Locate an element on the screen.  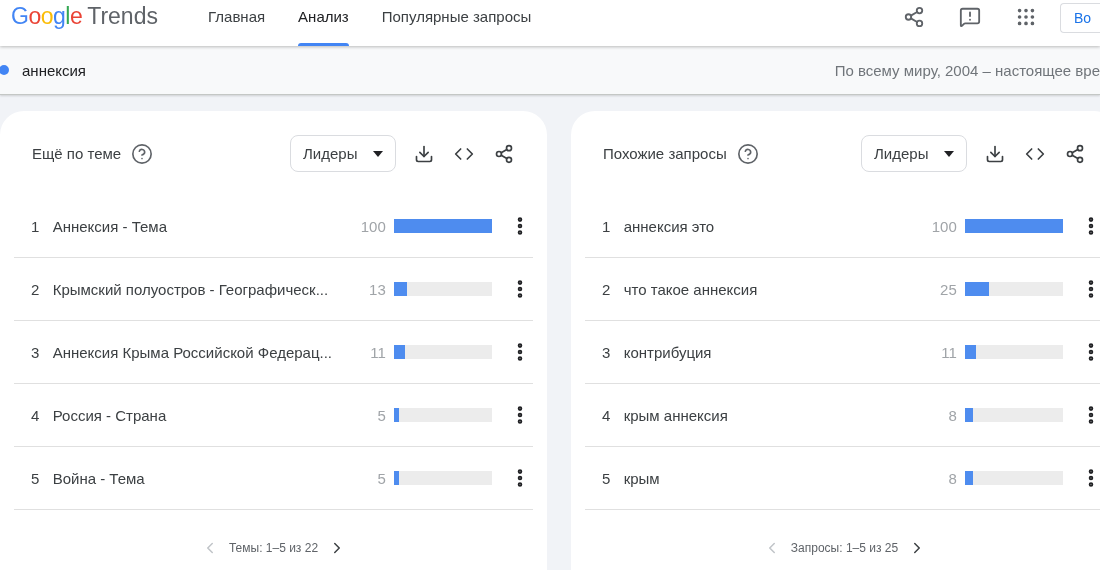
row-label: Аннексия - Тема is located at coordinates (200, 226).